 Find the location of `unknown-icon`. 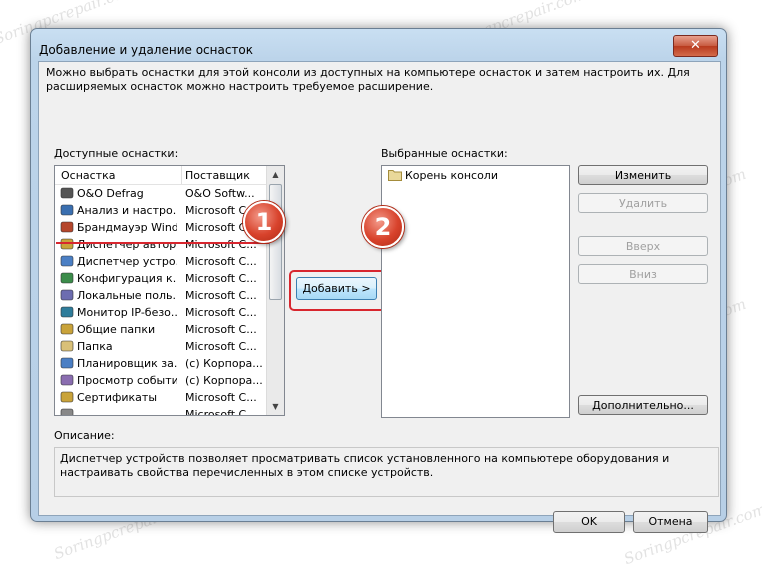

unknown-icon is located at coordinates (67, 411).